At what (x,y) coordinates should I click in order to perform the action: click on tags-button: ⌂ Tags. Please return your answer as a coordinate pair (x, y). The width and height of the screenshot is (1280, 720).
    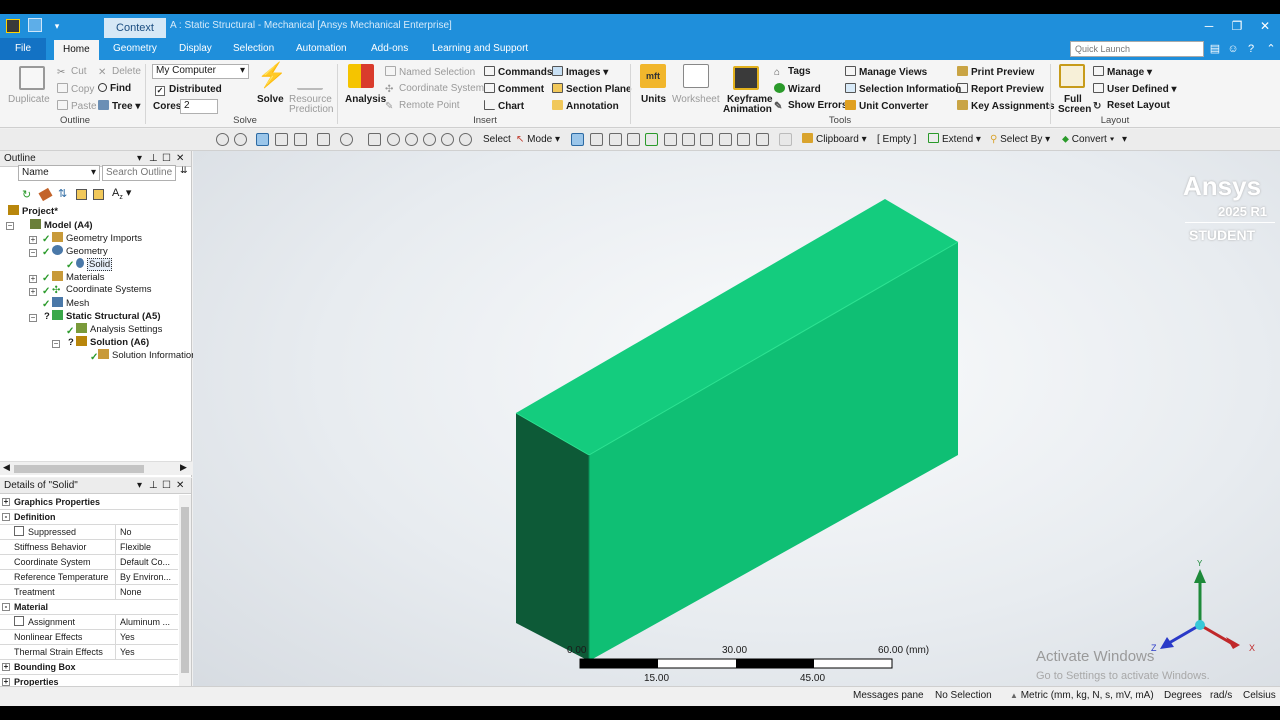
    Looking at the image, I should click on (792, 72).